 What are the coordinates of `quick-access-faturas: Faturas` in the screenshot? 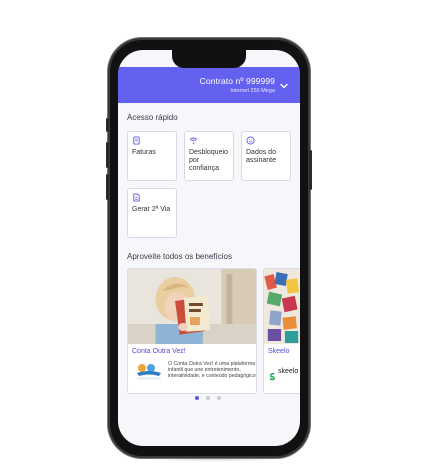 It's located at (152, 156).